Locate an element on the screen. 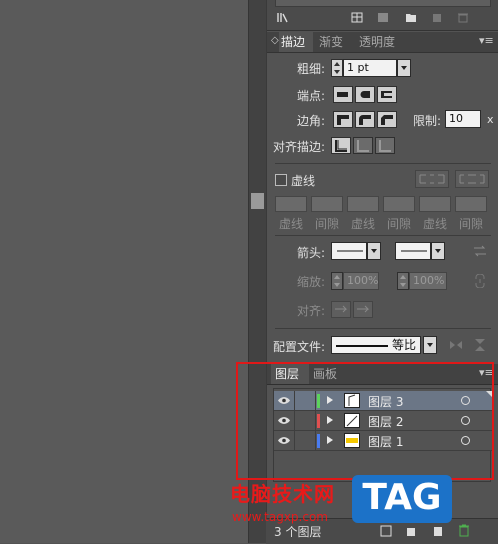 This screenshot has height=544, width=498. gap-2-input is located at coordinates (399, 204).